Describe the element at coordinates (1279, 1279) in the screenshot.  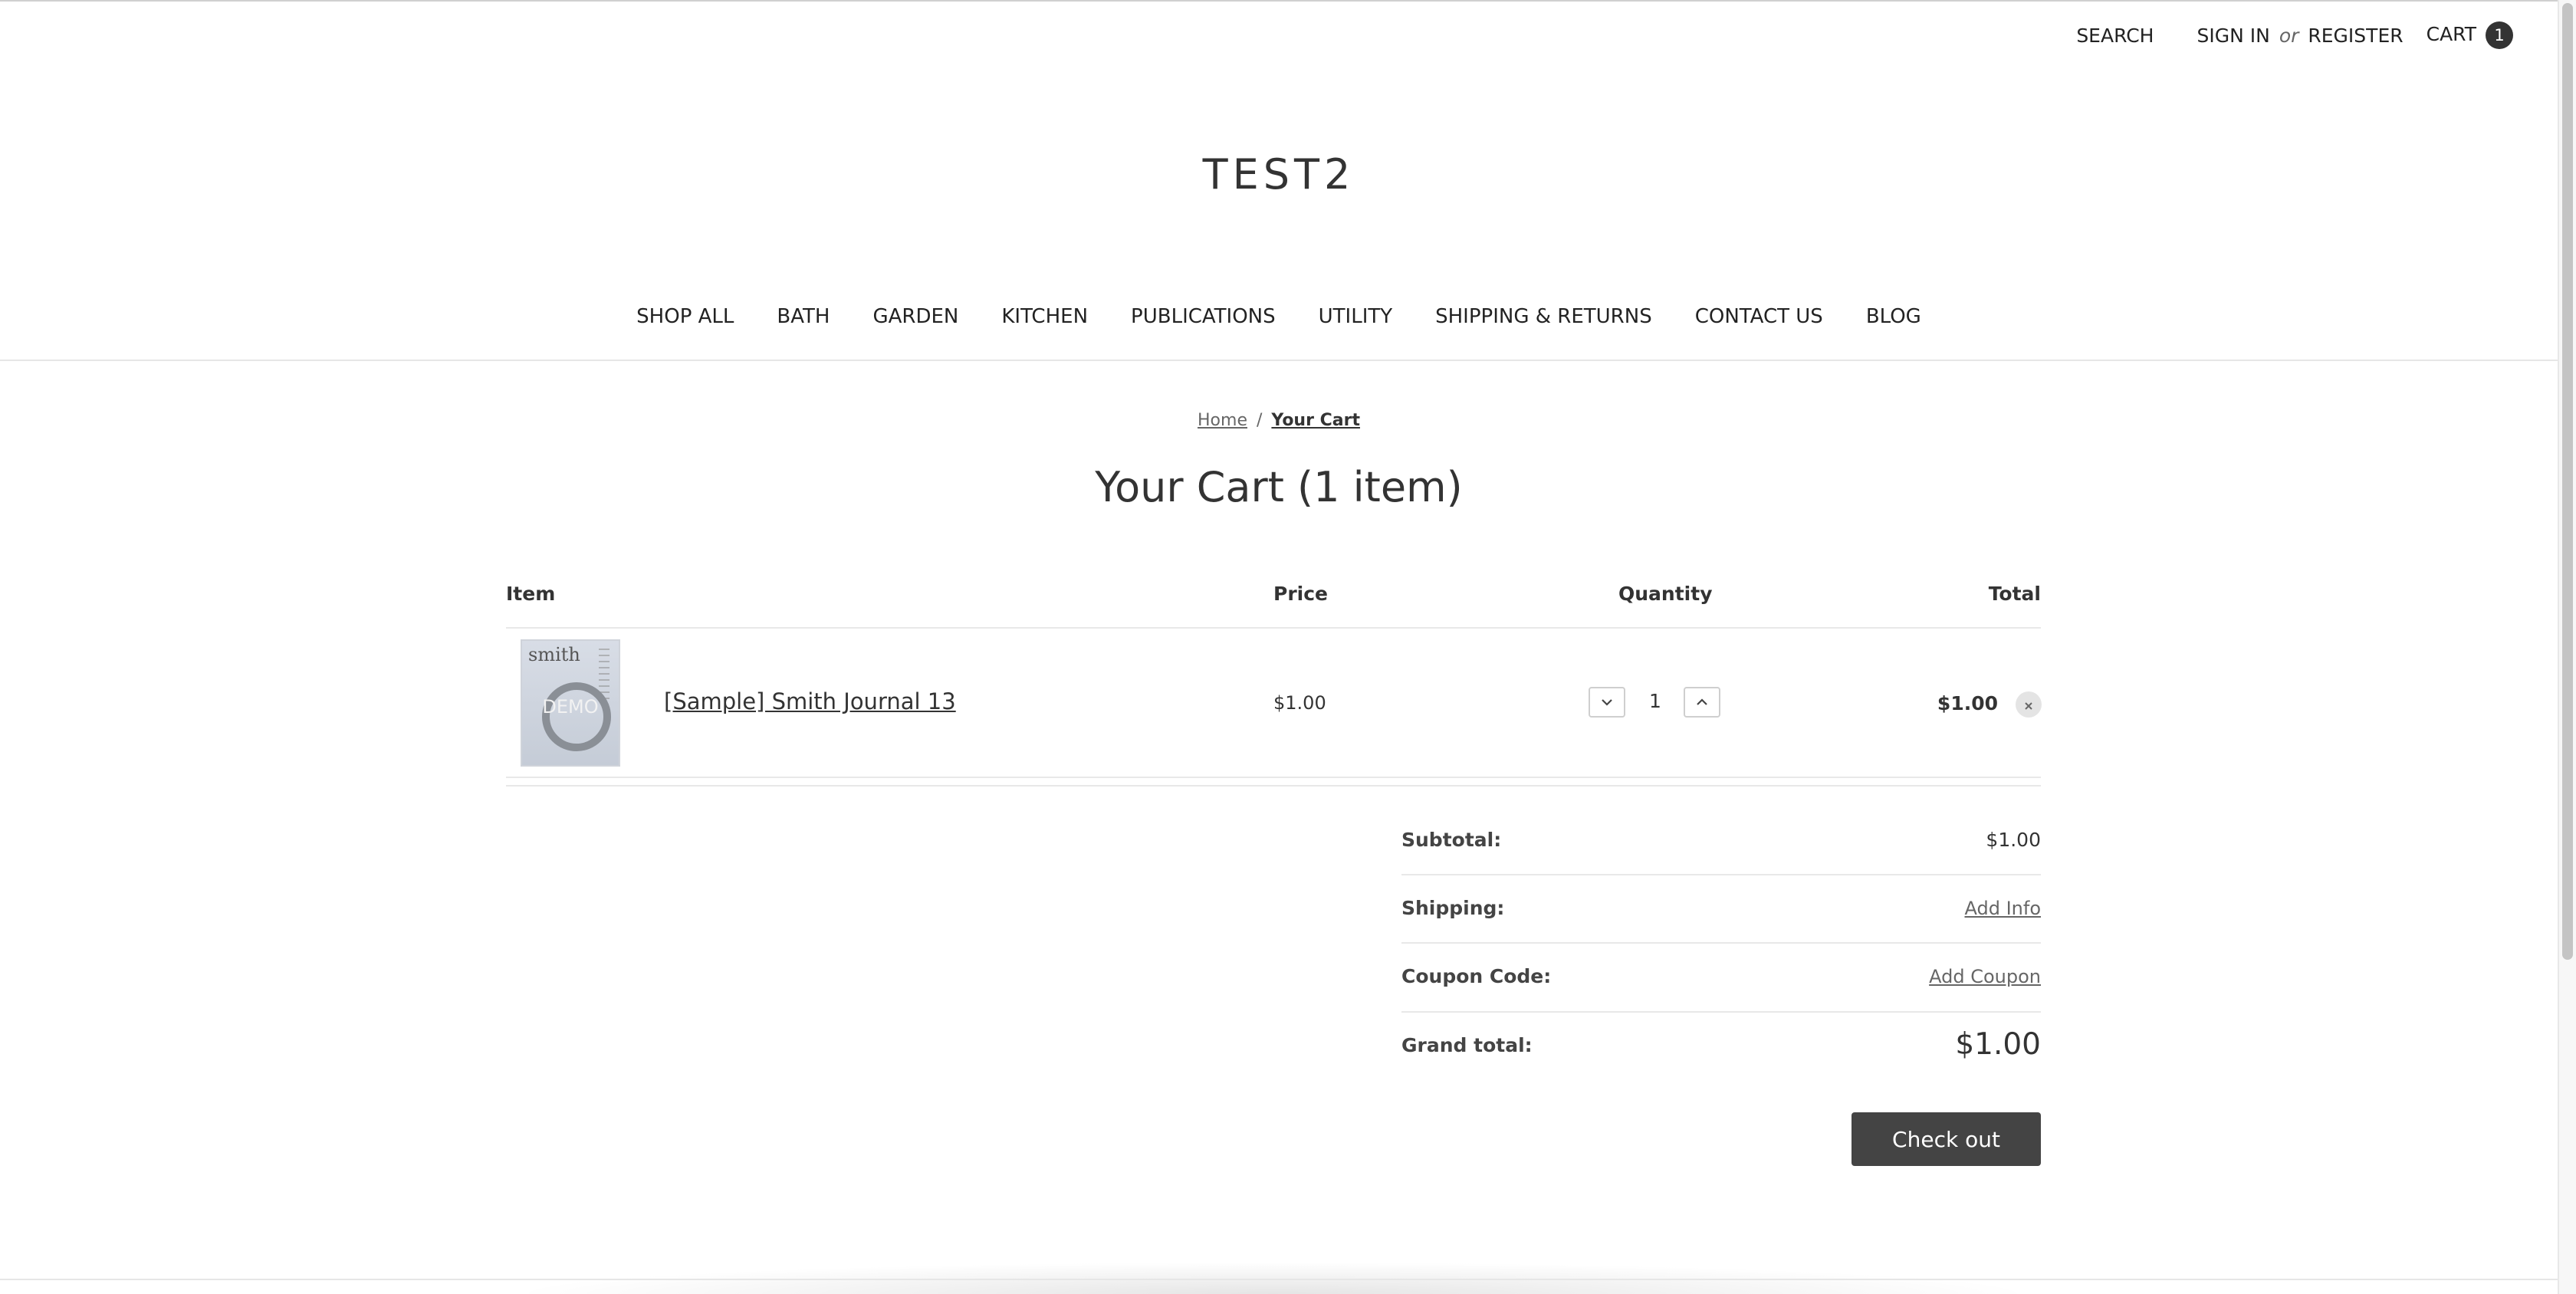
I see `footer-divider` at that location.